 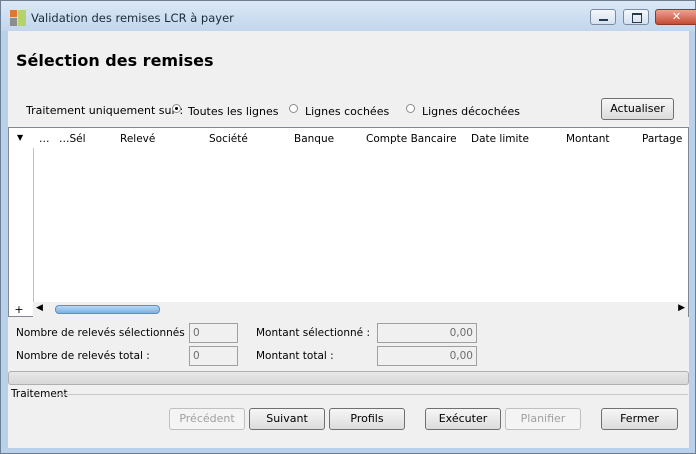 I want to click on window-title: Validation des remises LCR à payer, so click(x=132, y=18).